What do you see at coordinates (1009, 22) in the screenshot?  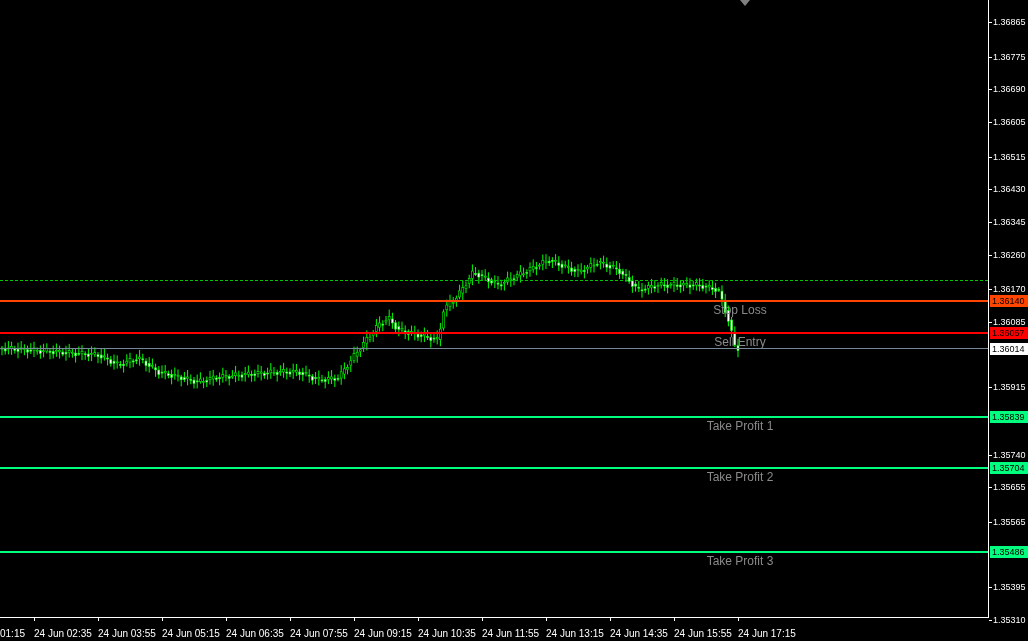 I see `price-tick-label: 1.36865` at bounding box center [1009, 22].